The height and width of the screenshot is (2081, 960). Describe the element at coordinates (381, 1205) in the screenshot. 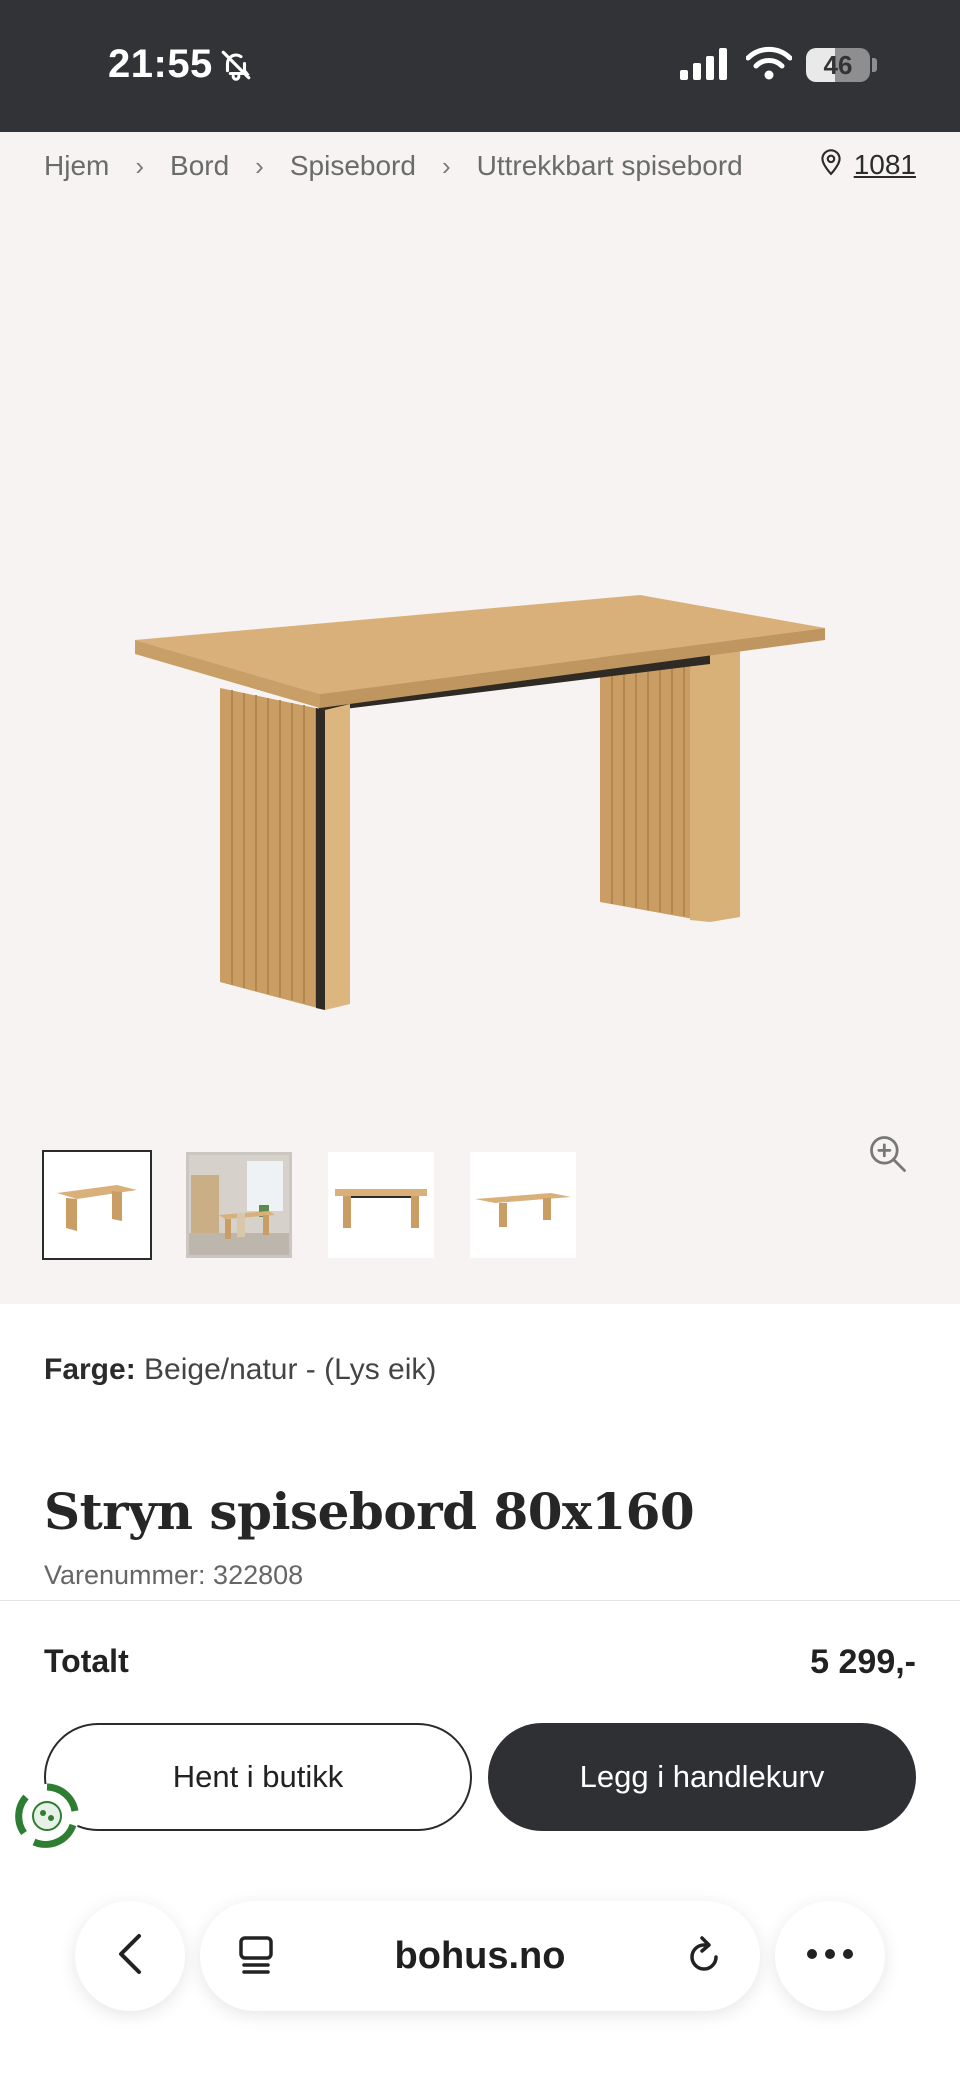

I see `thumb-table-front` at that location.